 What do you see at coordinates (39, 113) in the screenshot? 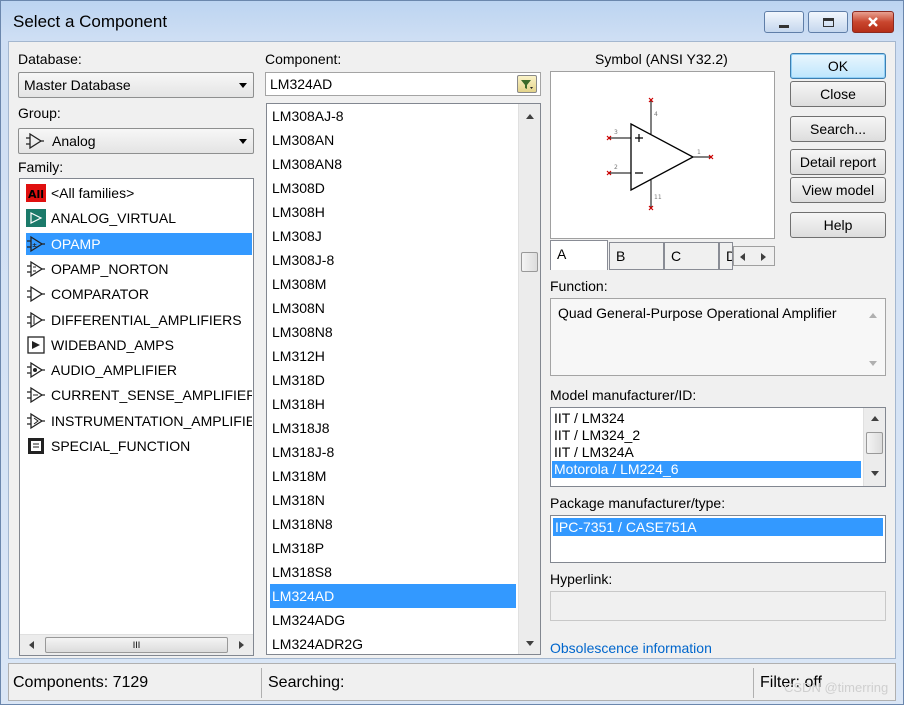
I see `group-label: Group:` at bounding box center [39, 113].